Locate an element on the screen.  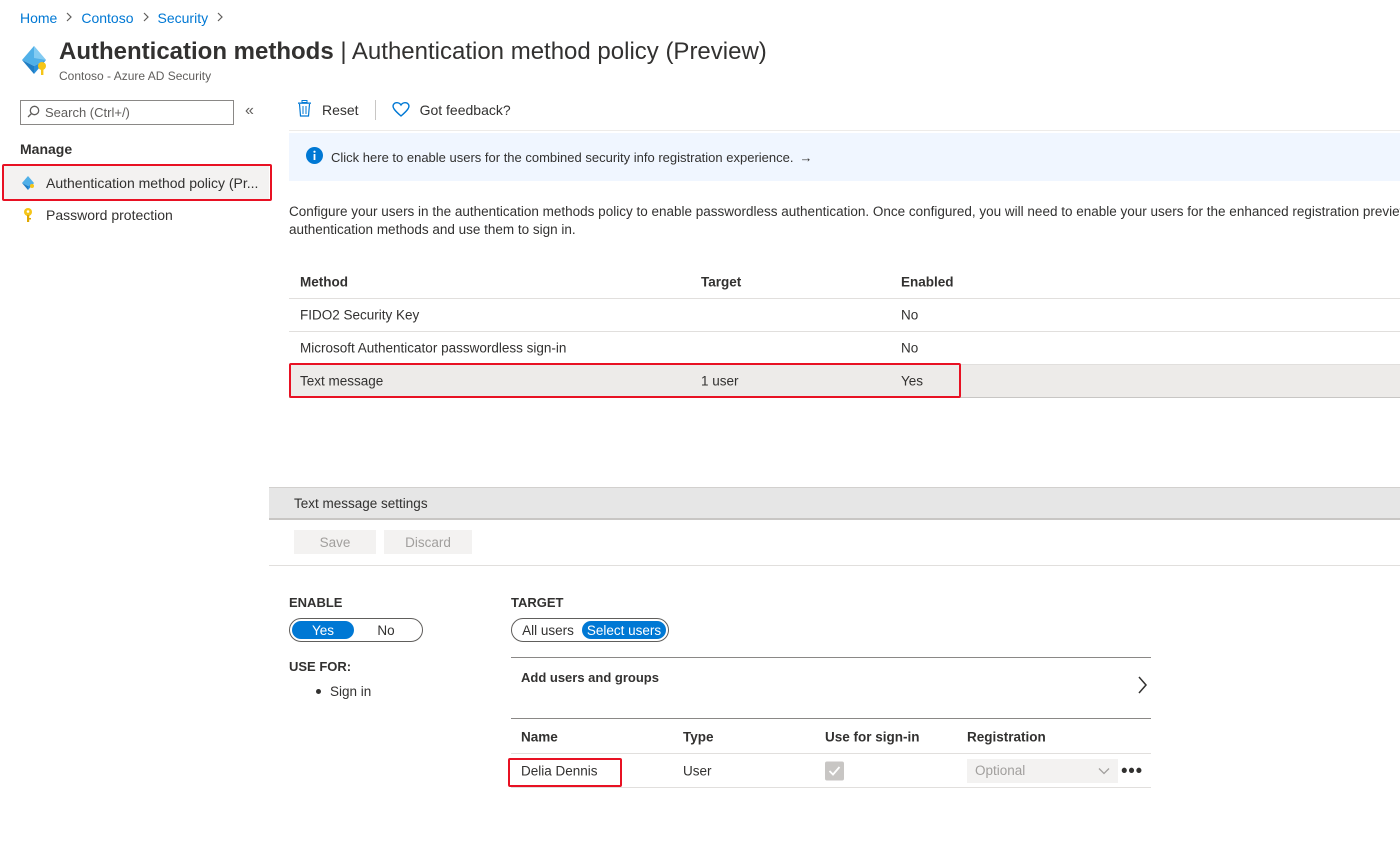
methods-table-header: Method Target Enabled is located at coordinates (844, 282).